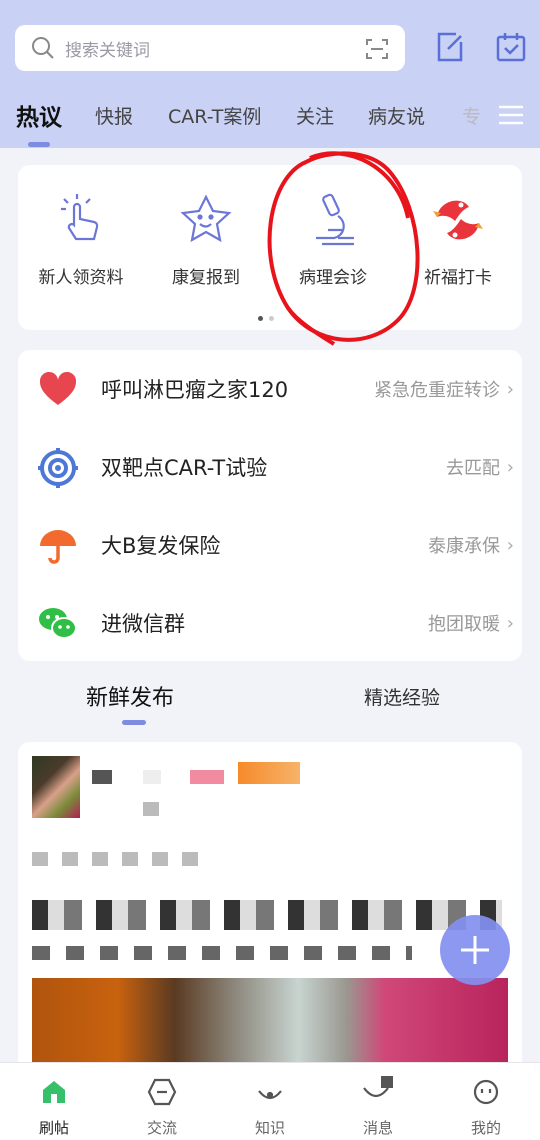 This screenshot has width=540, height=1140. I want to click on nav-messages: 消息, so click(378, 1106).